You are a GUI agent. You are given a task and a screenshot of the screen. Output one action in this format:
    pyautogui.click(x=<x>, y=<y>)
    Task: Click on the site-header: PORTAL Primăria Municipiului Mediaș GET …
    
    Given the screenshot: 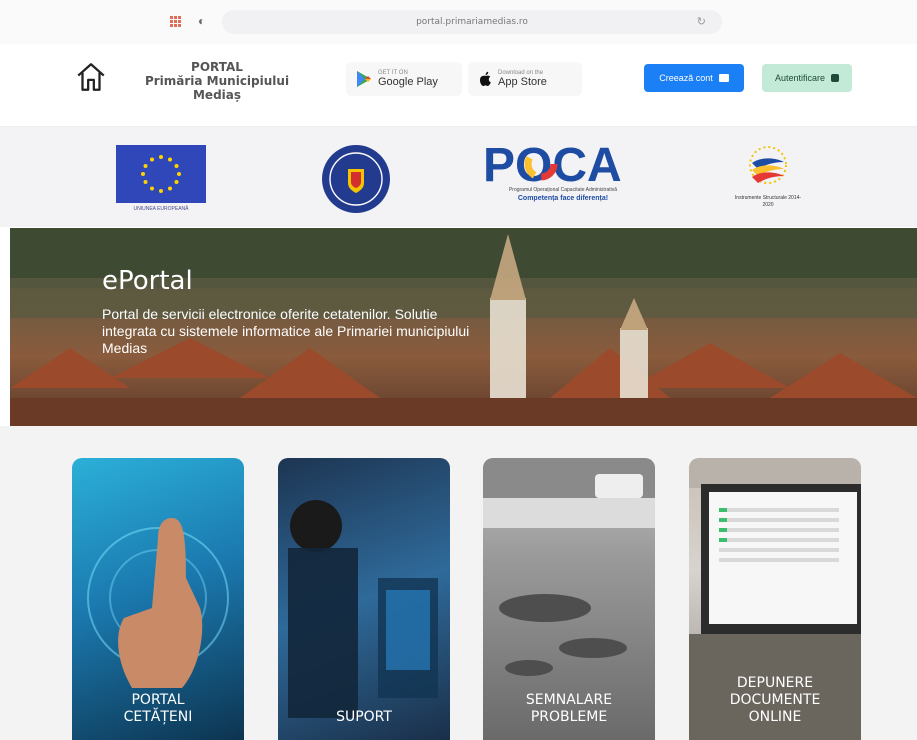 What is the action you would take?
    pyautogui.click(x=458, y=85)
    